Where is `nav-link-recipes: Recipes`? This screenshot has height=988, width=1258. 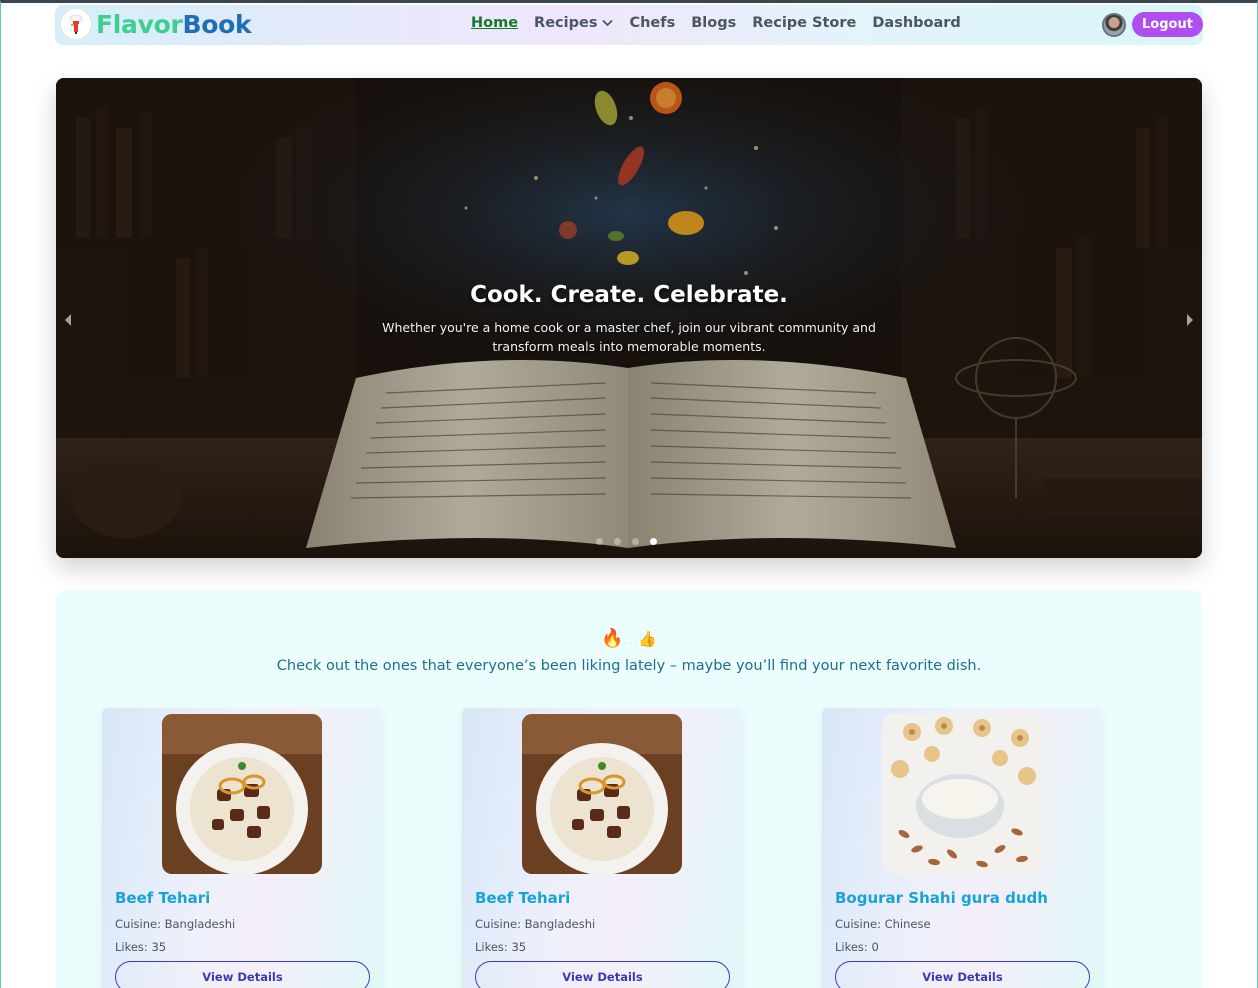
nav-link-recipes: Recipes is located at coordinates (574, 23).